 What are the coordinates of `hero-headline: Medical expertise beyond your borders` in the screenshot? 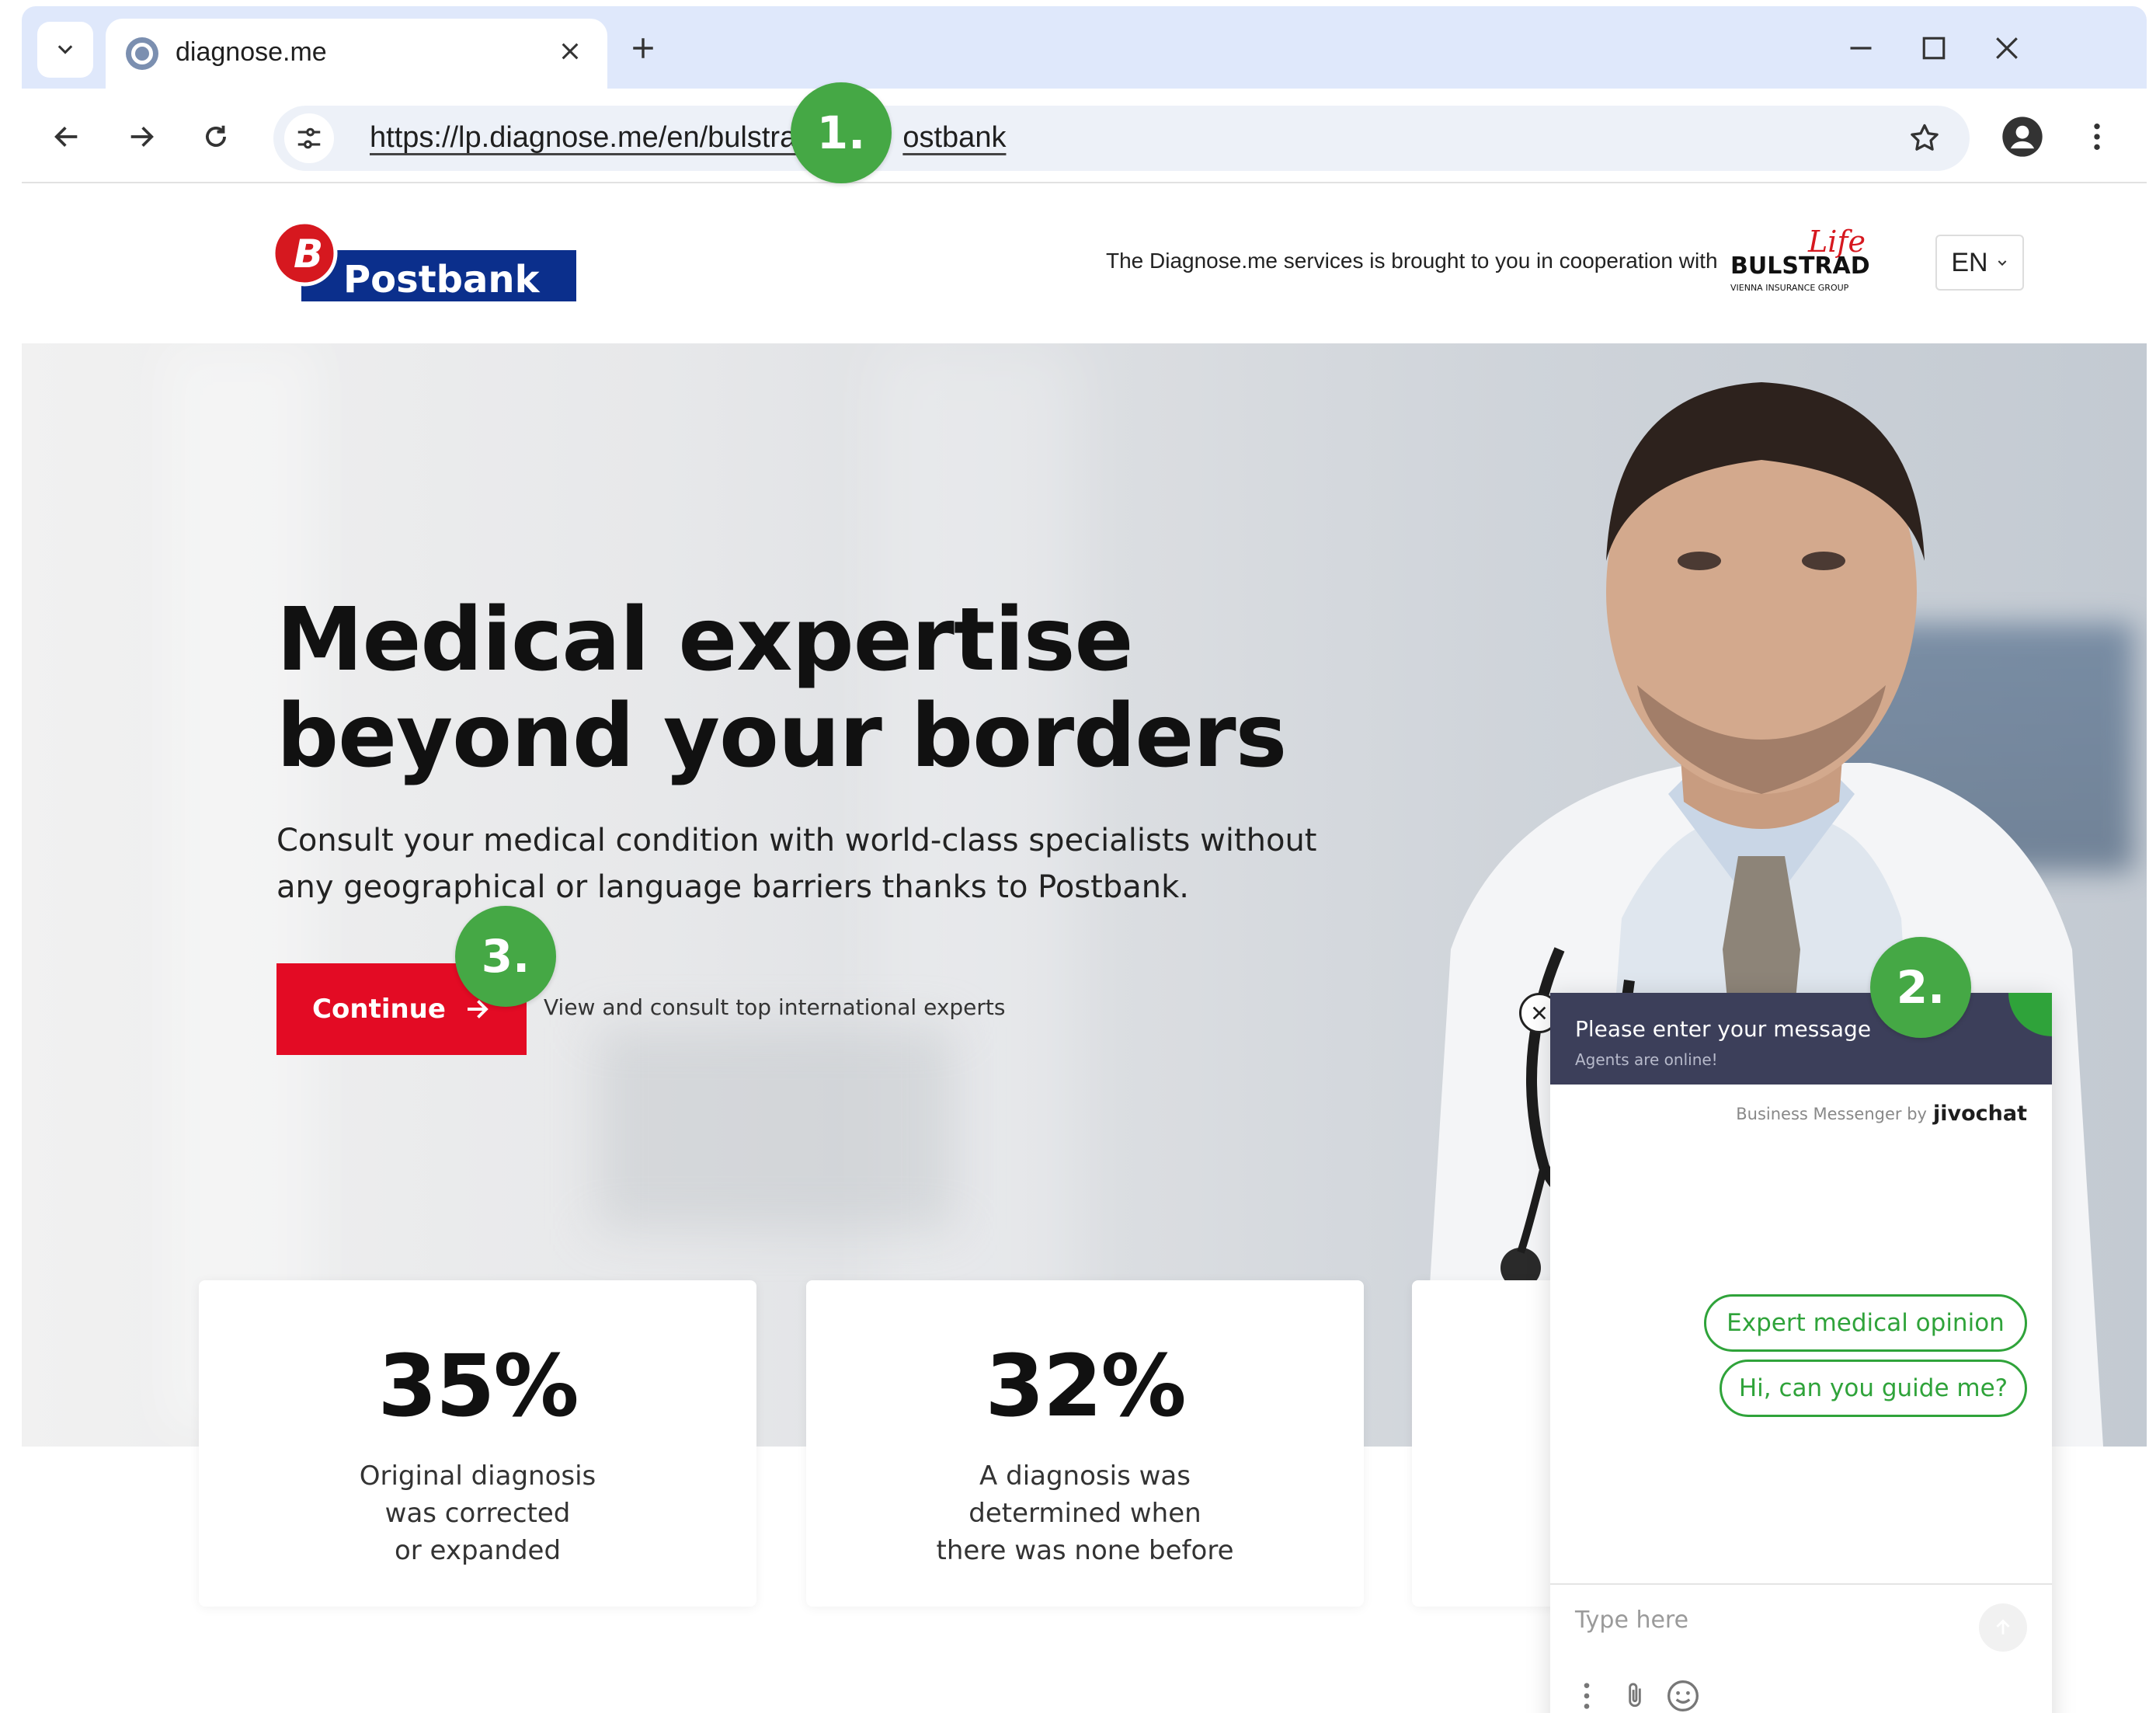 It's located at (781, 688).